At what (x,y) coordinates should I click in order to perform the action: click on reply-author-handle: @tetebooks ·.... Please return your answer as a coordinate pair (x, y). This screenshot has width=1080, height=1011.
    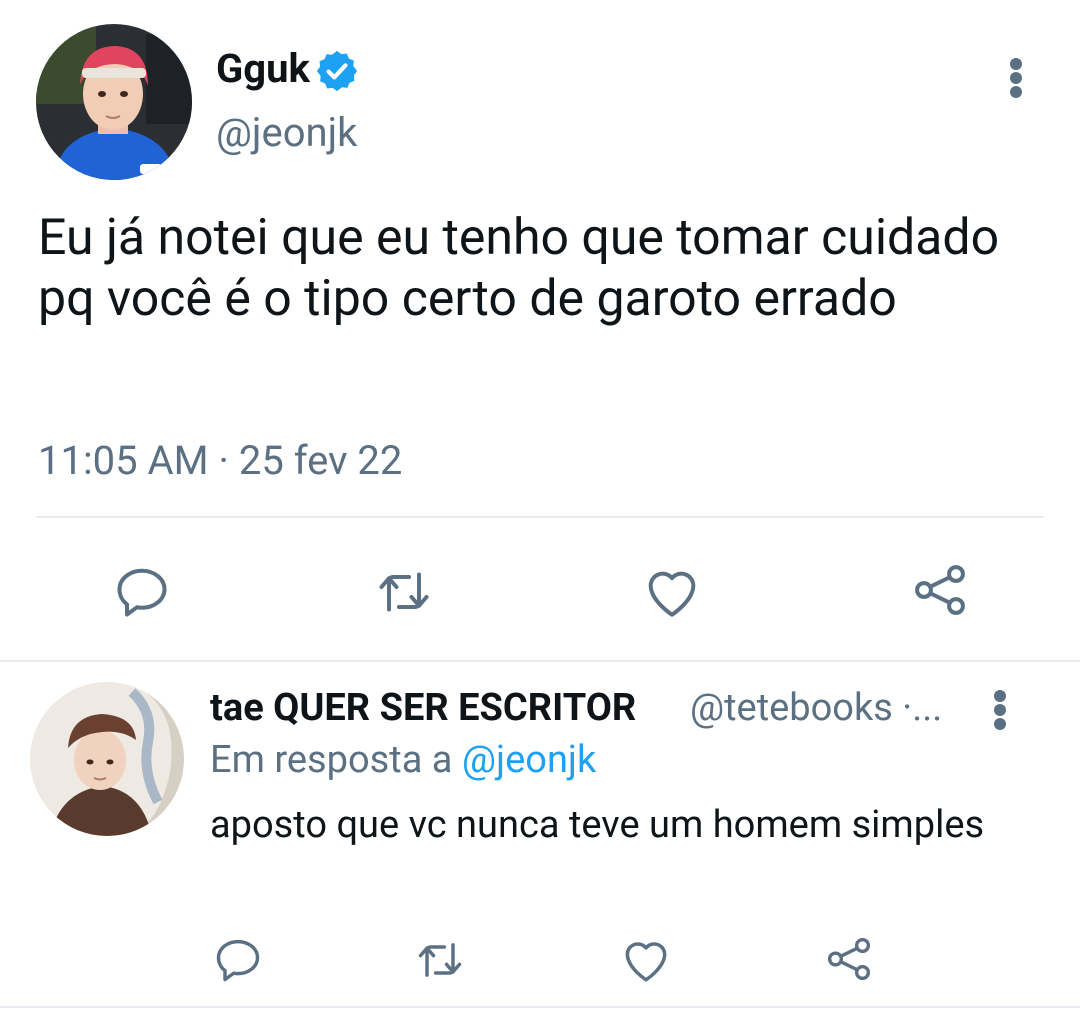
    Looking at the image, I should click on (816, 708).